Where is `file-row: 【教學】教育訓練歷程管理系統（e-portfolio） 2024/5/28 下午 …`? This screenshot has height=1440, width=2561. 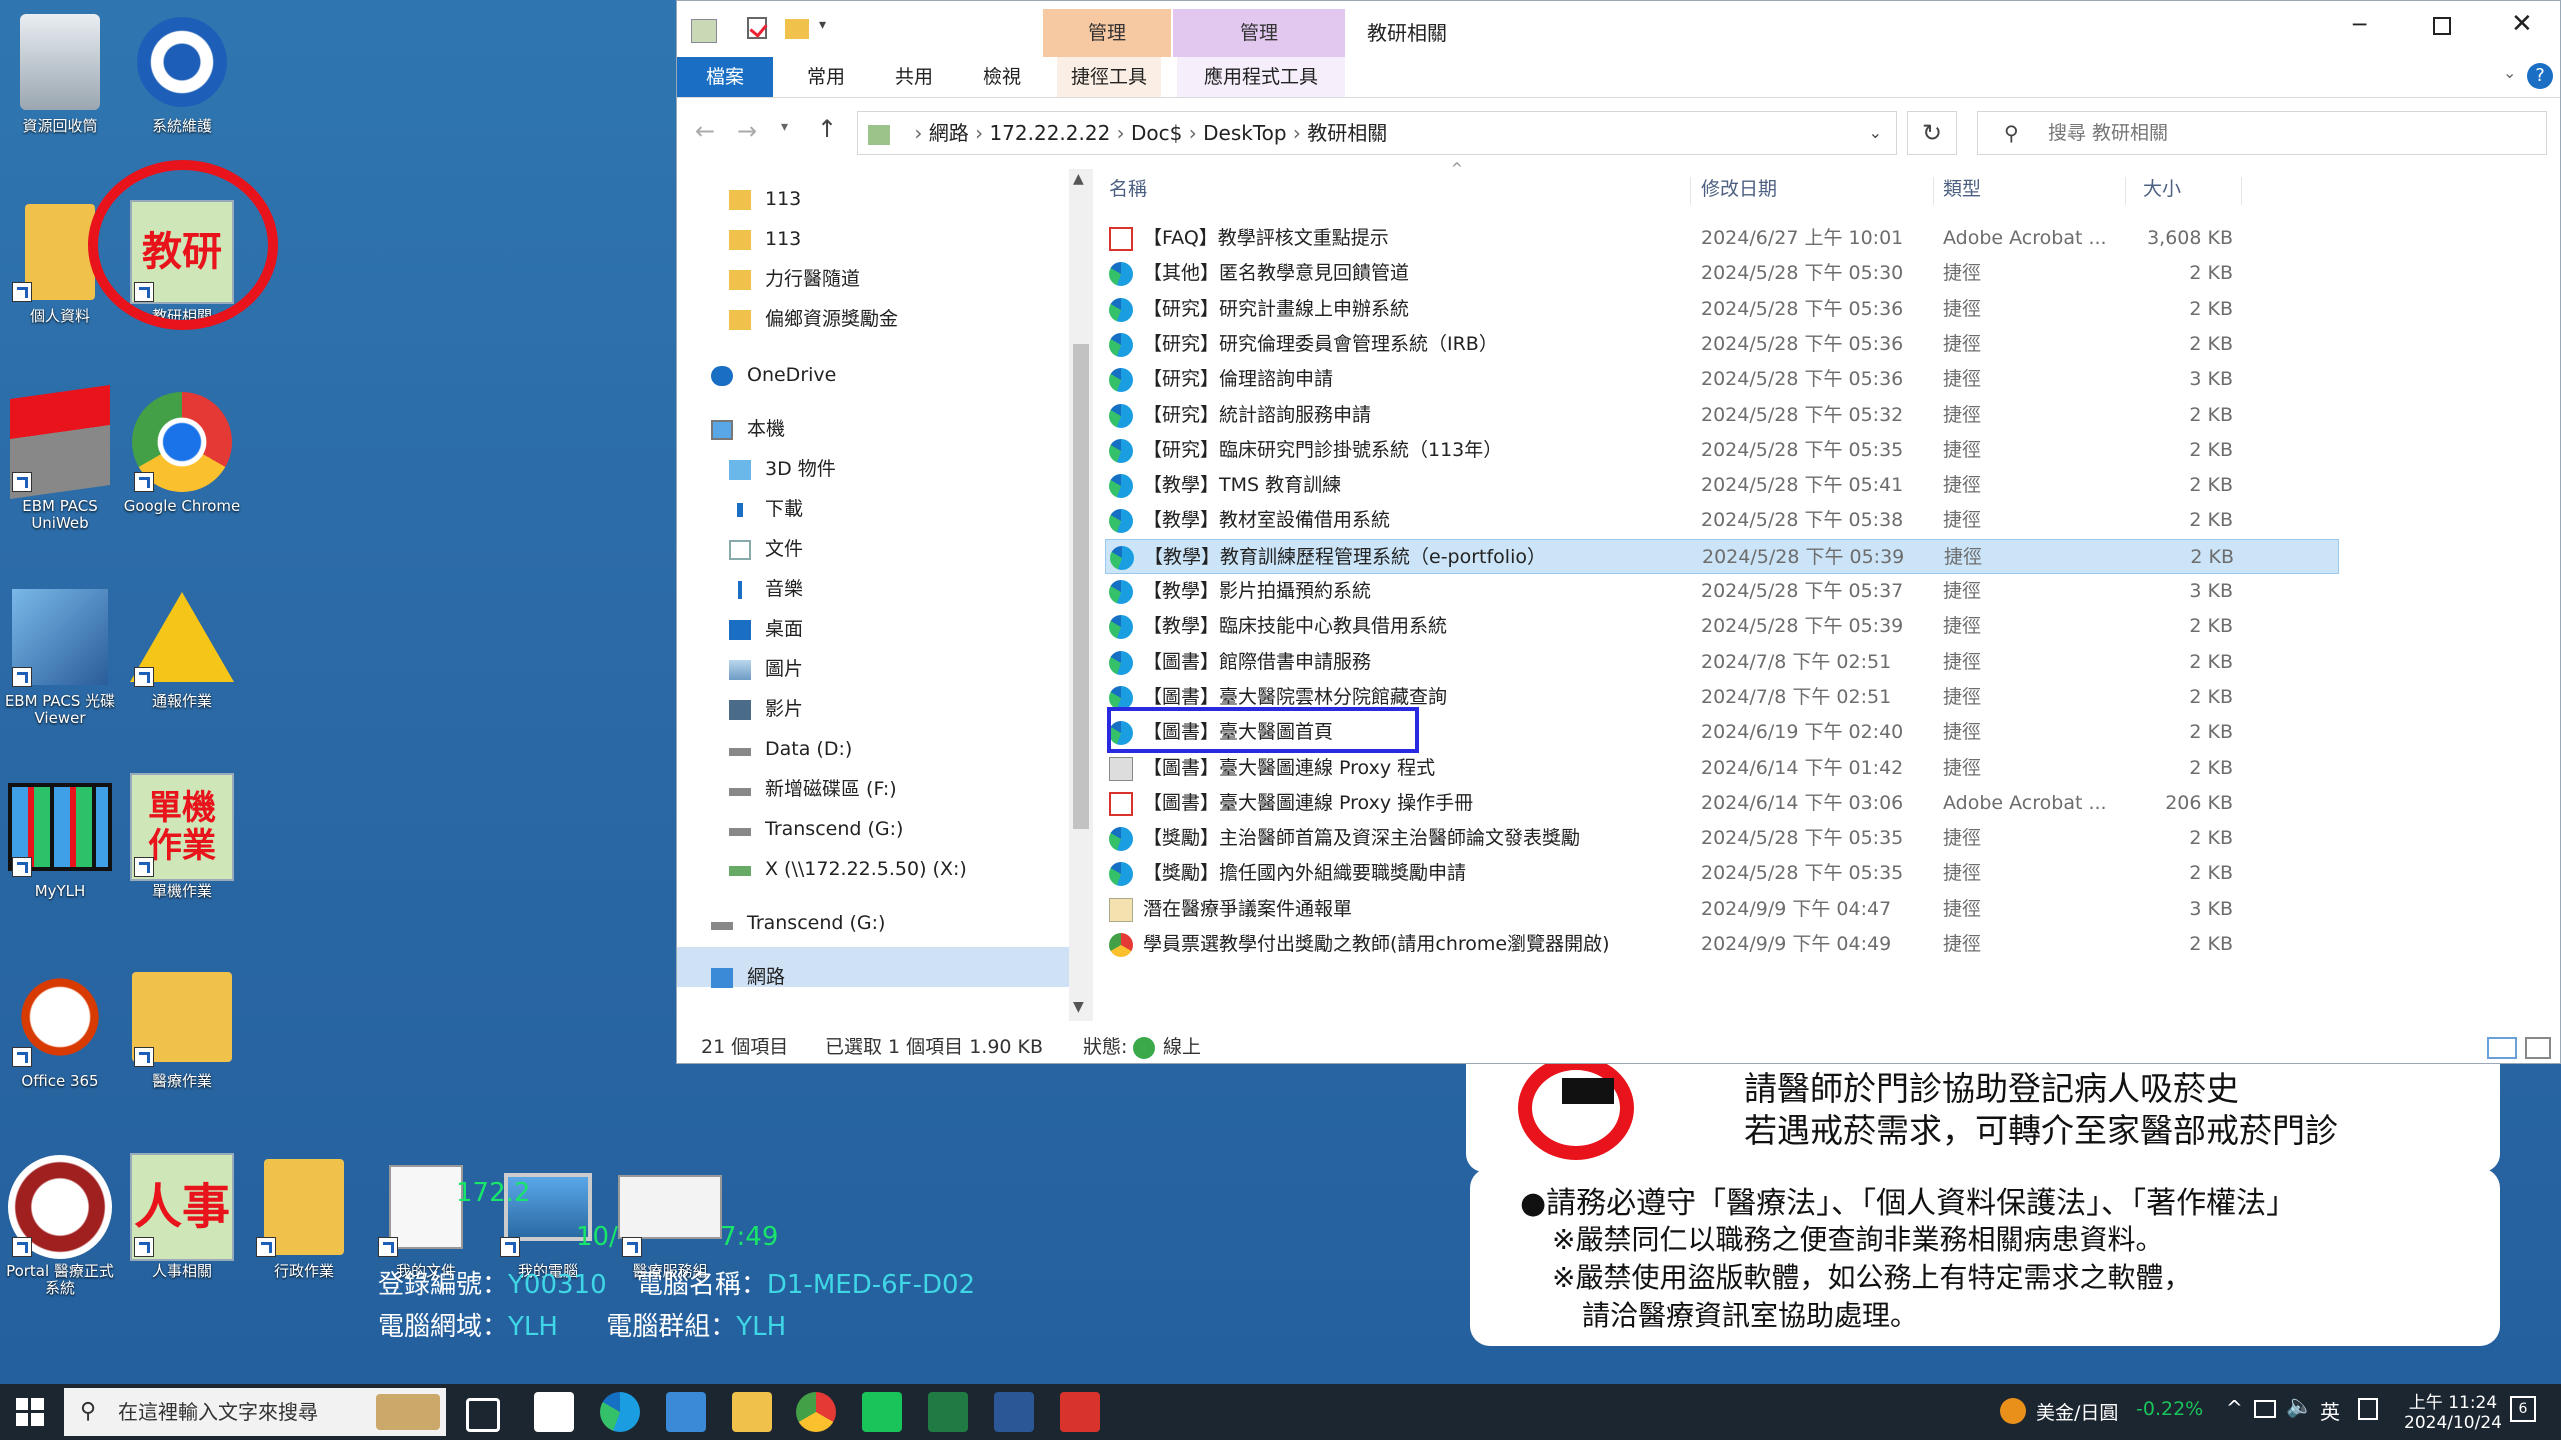 file-row: 【教學】教育訓練歷程管理系統（e-portfolio） 2024/5/28 下午 … is located at coordinates (1722, 556).